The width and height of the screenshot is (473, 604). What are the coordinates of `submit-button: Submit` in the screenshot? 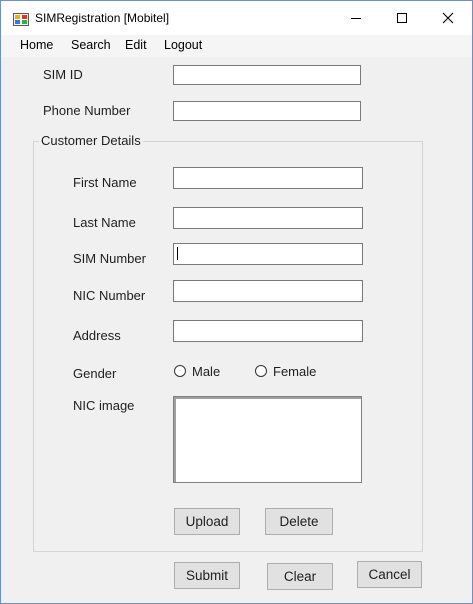 It's located at (207, 575).